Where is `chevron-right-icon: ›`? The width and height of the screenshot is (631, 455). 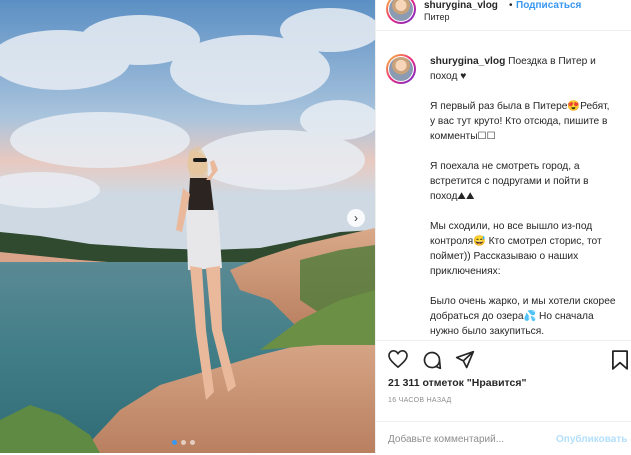 chevron-right-icon: › is located at coordinates (356, 218).